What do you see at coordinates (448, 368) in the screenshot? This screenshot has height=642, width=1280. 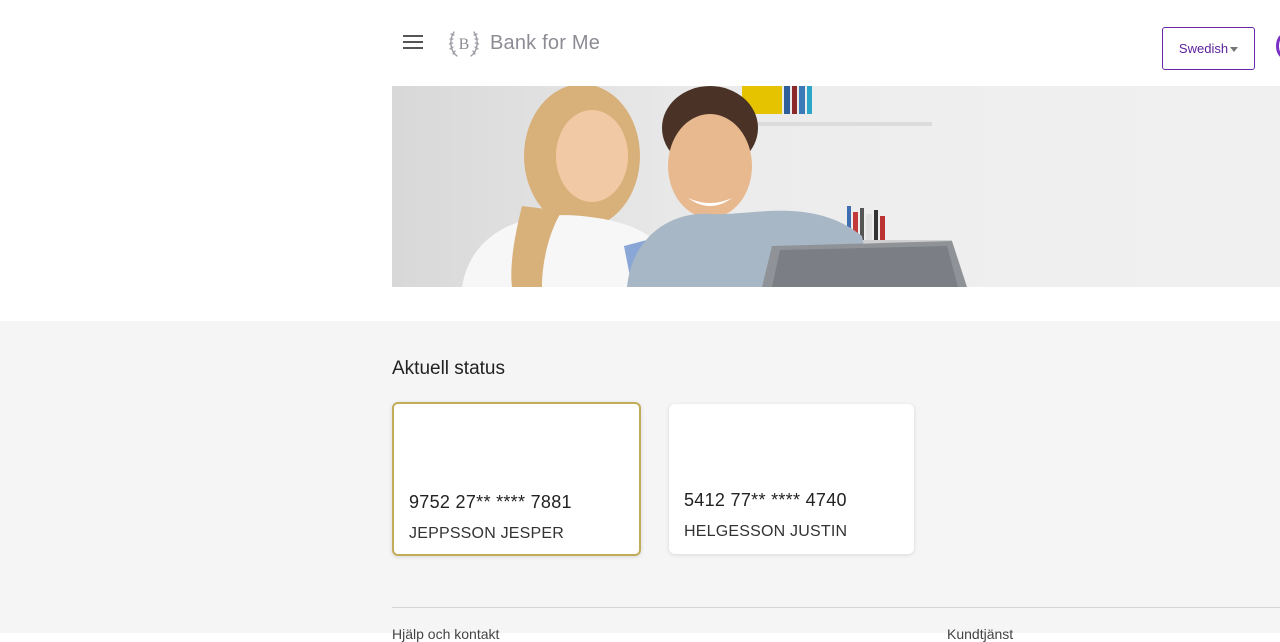 I see `section-title: Aktuell status` at bounding box center [448, 368].